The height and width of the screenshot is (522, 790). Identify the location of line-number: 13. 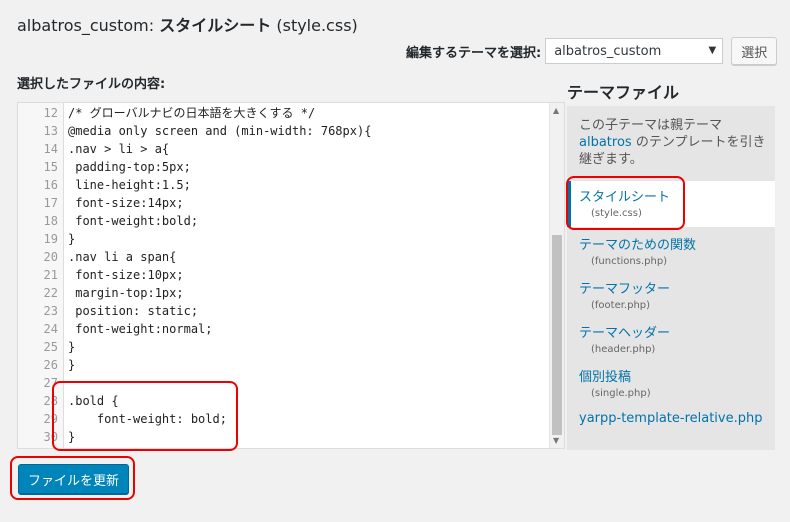
(50, 131).